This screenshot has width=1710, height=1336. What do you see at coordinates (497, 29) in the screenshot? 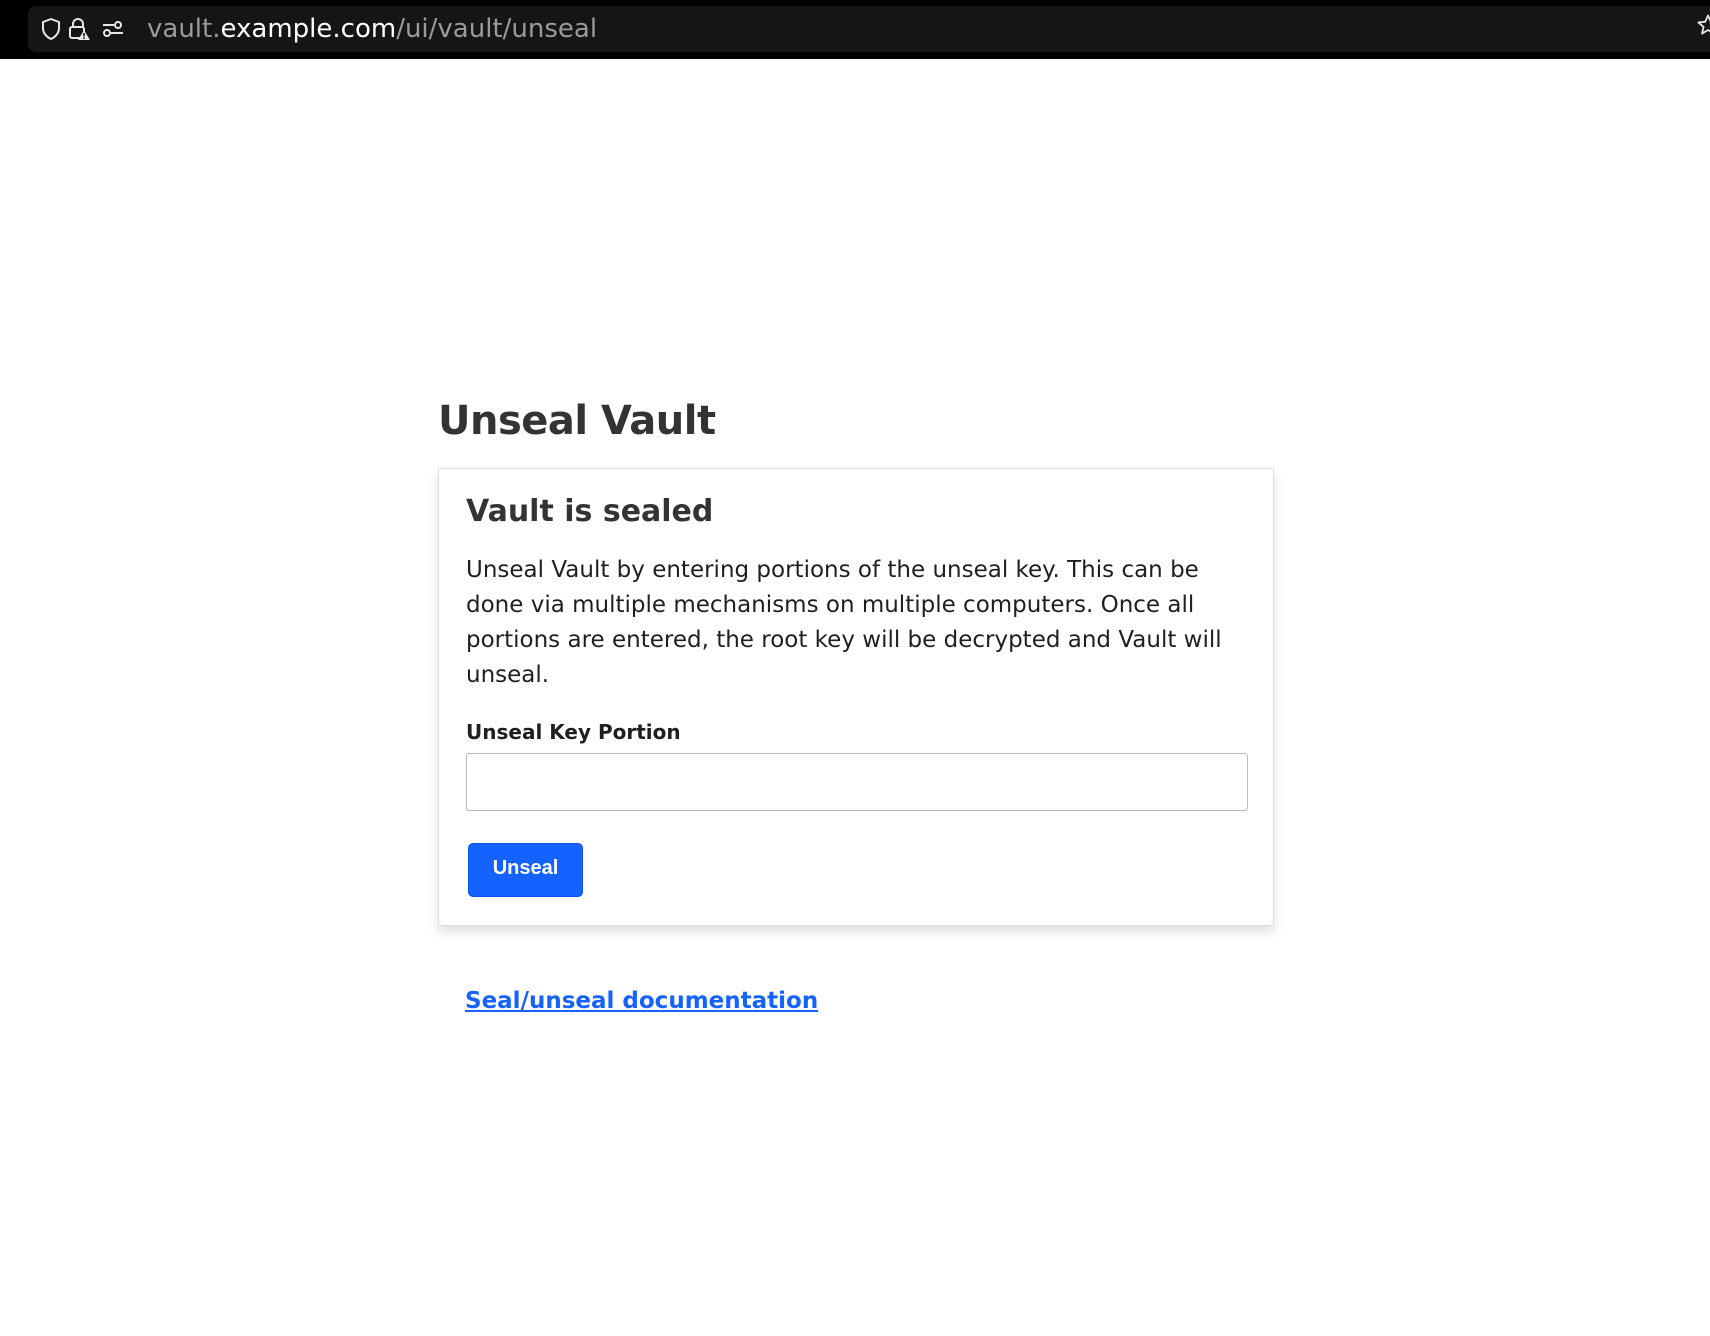
I see `url-path: /ui/vault/unseal` at bounding box center [497, 29].